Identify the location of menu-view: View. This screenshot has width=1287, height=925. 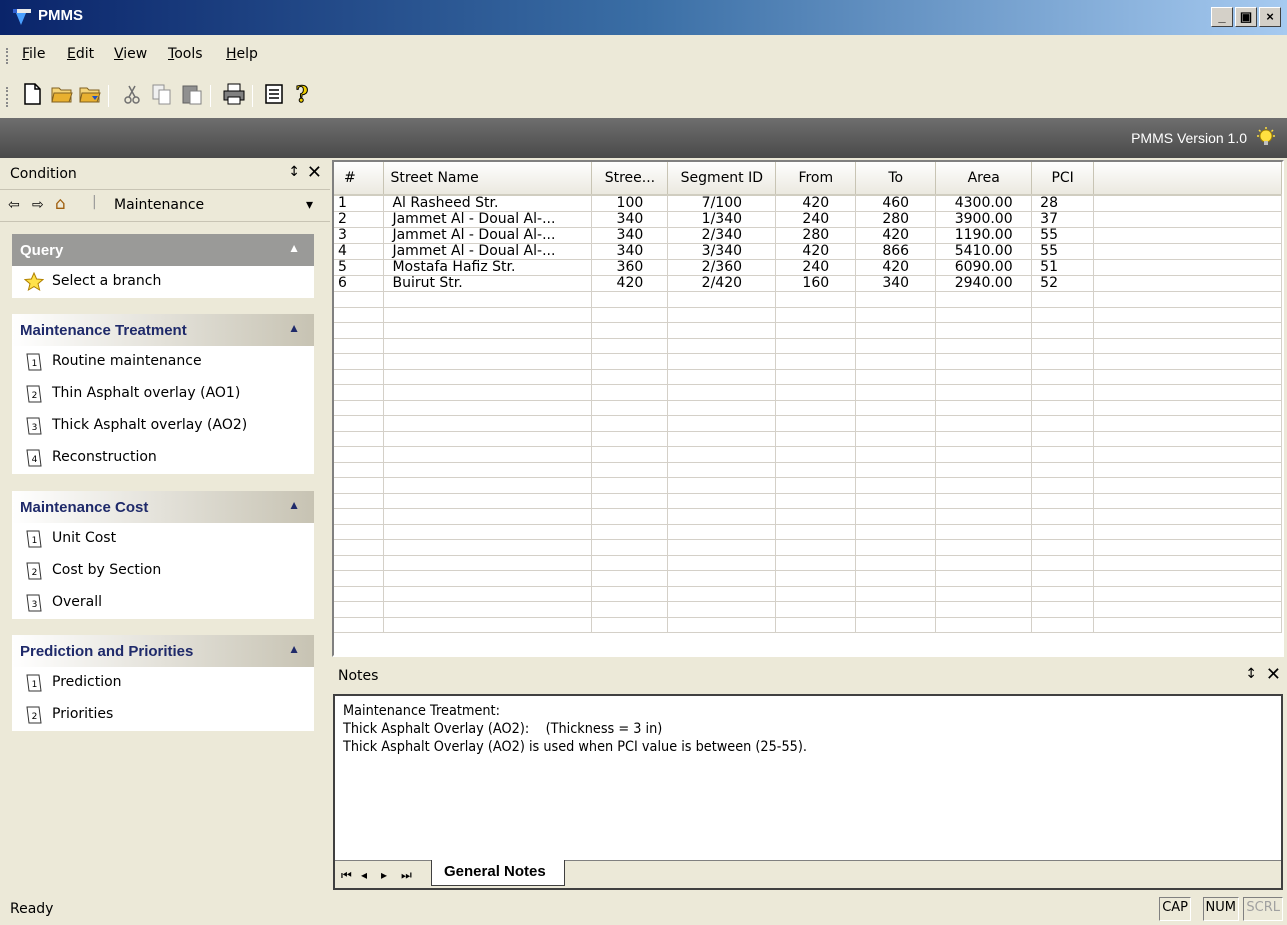
(130, 54).